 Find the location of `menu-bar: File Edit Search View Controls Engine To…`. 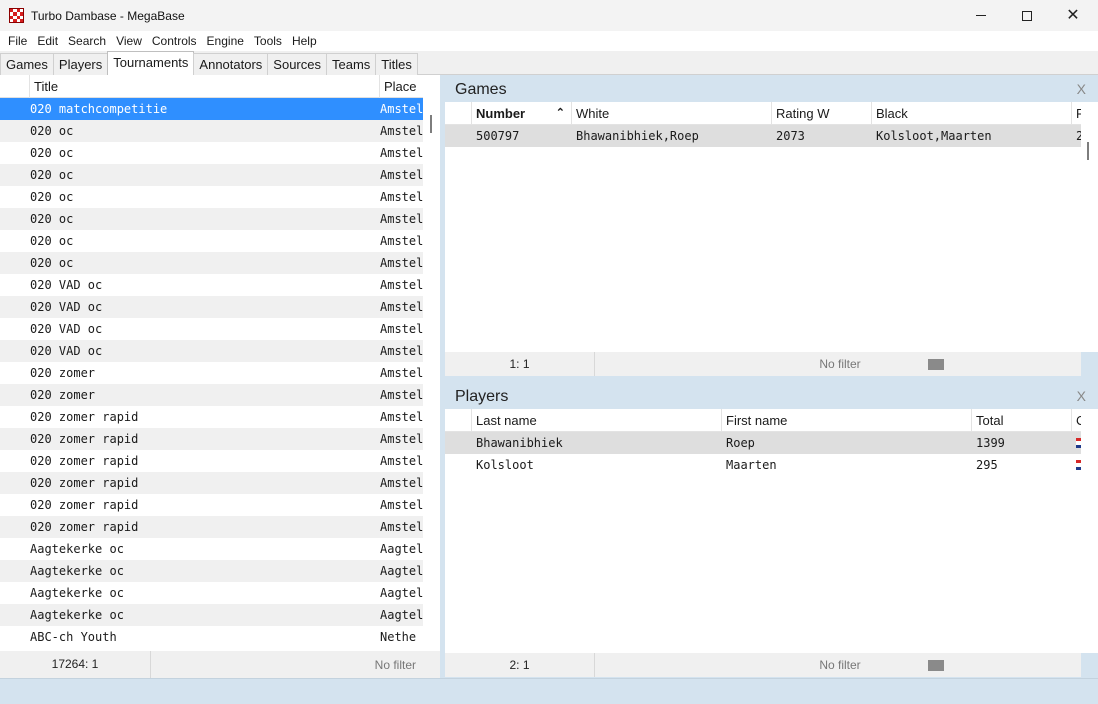

menu-bar: File Edit Search View Controls Engine To… is located at coordinates (549, 41).